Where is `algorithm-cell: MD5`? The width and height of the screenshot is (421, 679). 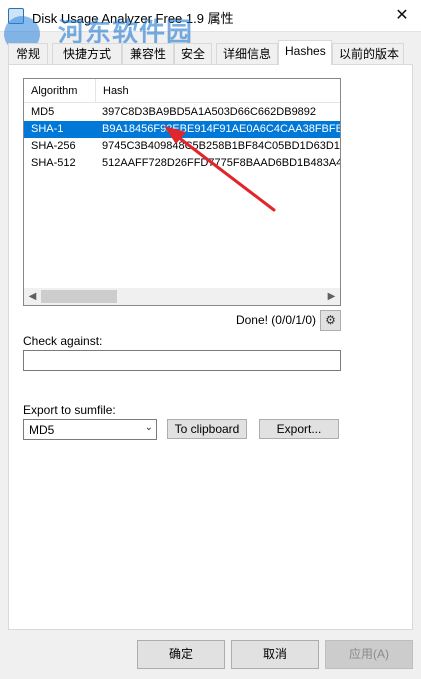 algorithm-cell: MD5 is located at coordinates (43, 112).